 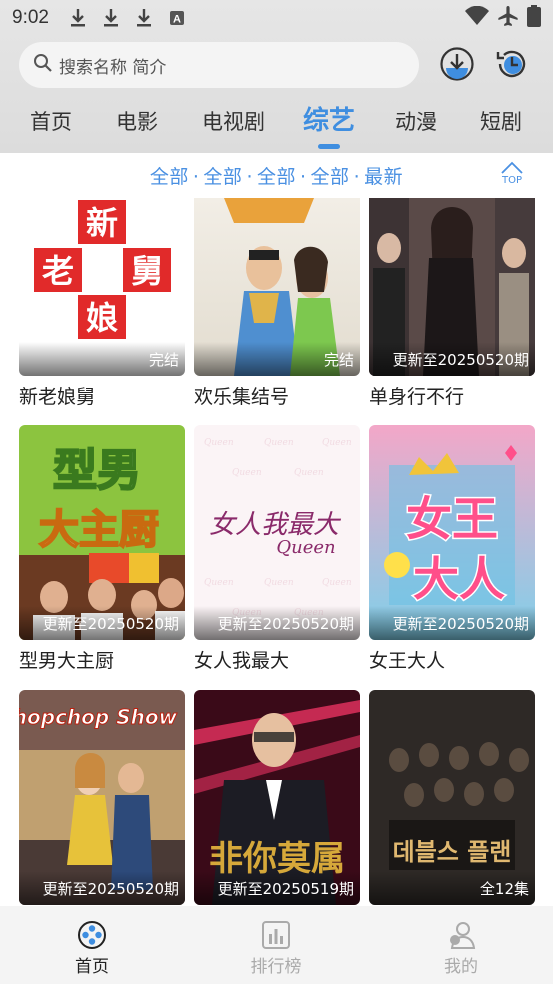 I want to click on svg-text: A, so click(x=177, y=20).